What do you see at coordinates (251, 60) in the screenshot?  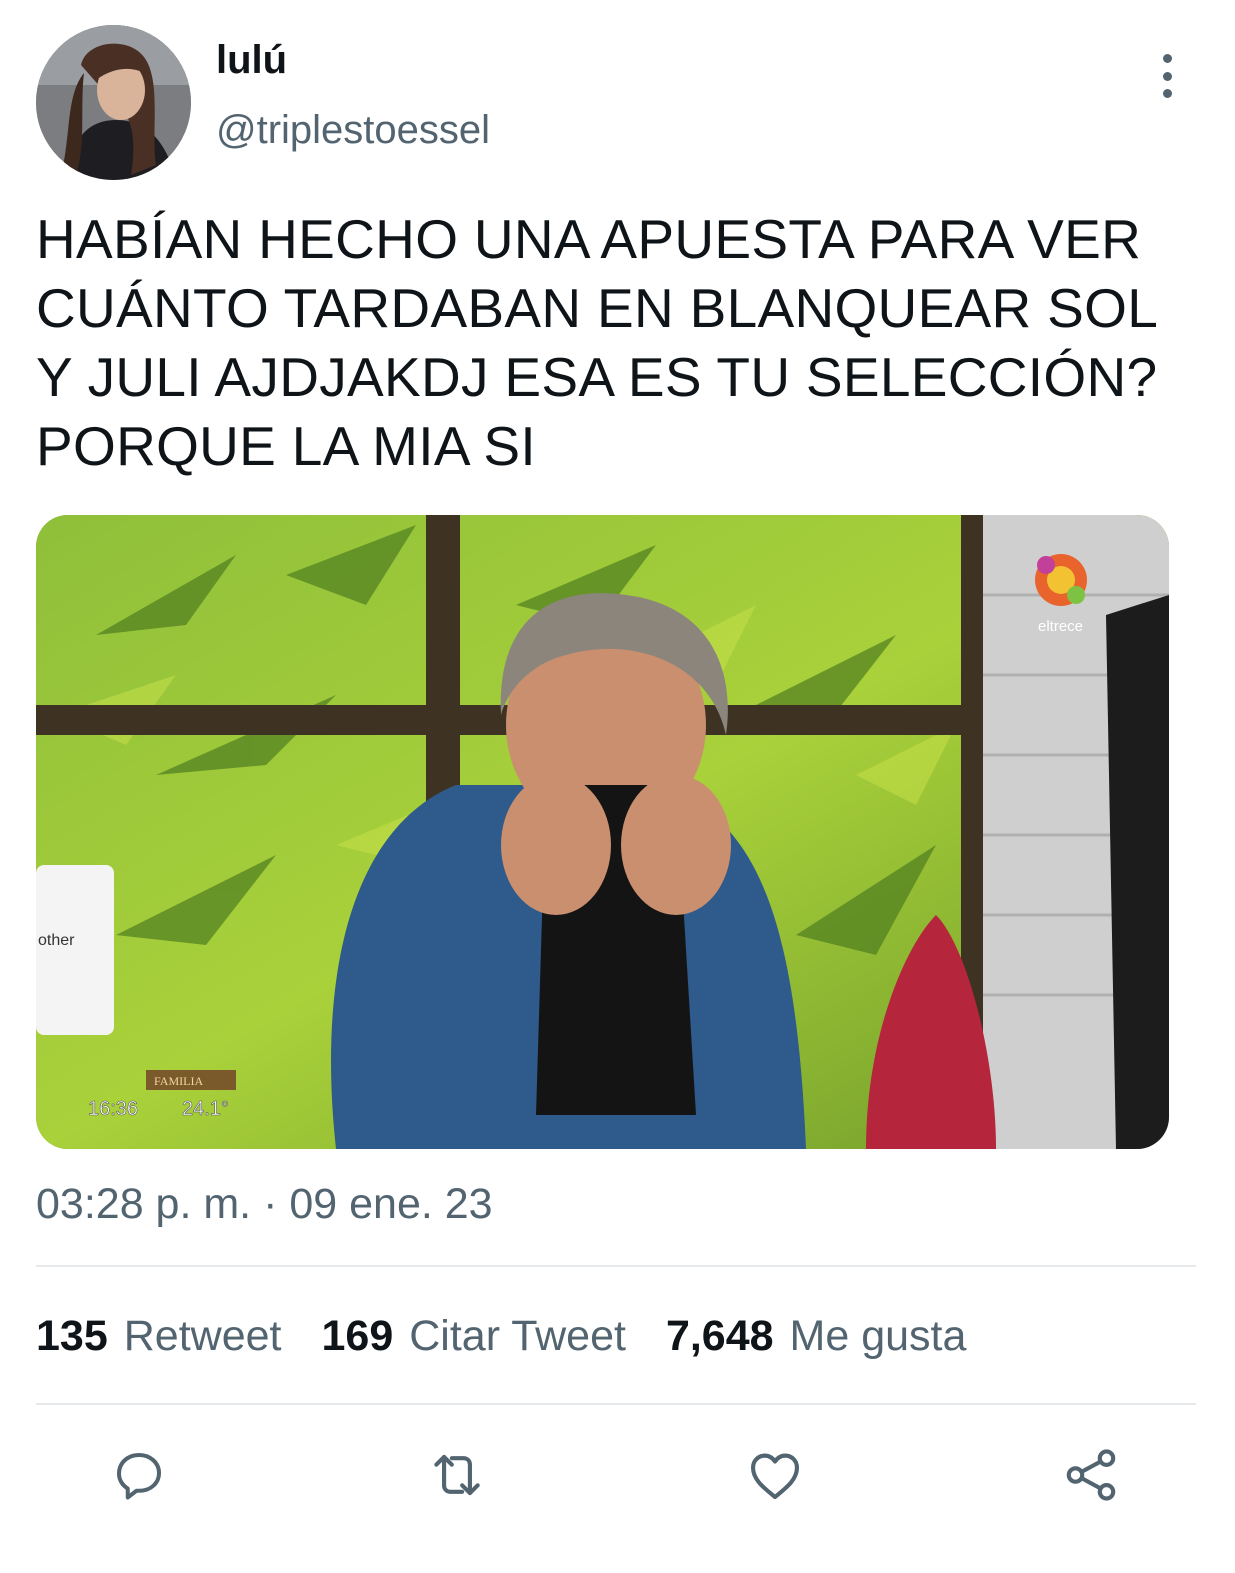 I see `display-name: lulú` at bounding box center [251, 60].